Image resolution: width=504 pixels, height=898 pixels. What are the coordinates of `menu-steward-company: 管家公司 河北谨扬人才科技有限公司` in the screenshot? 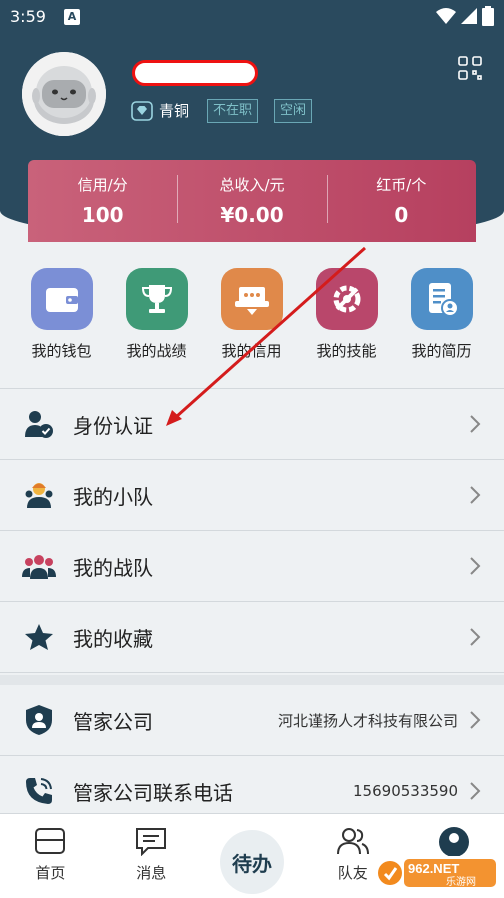 It's located at (252, 720).